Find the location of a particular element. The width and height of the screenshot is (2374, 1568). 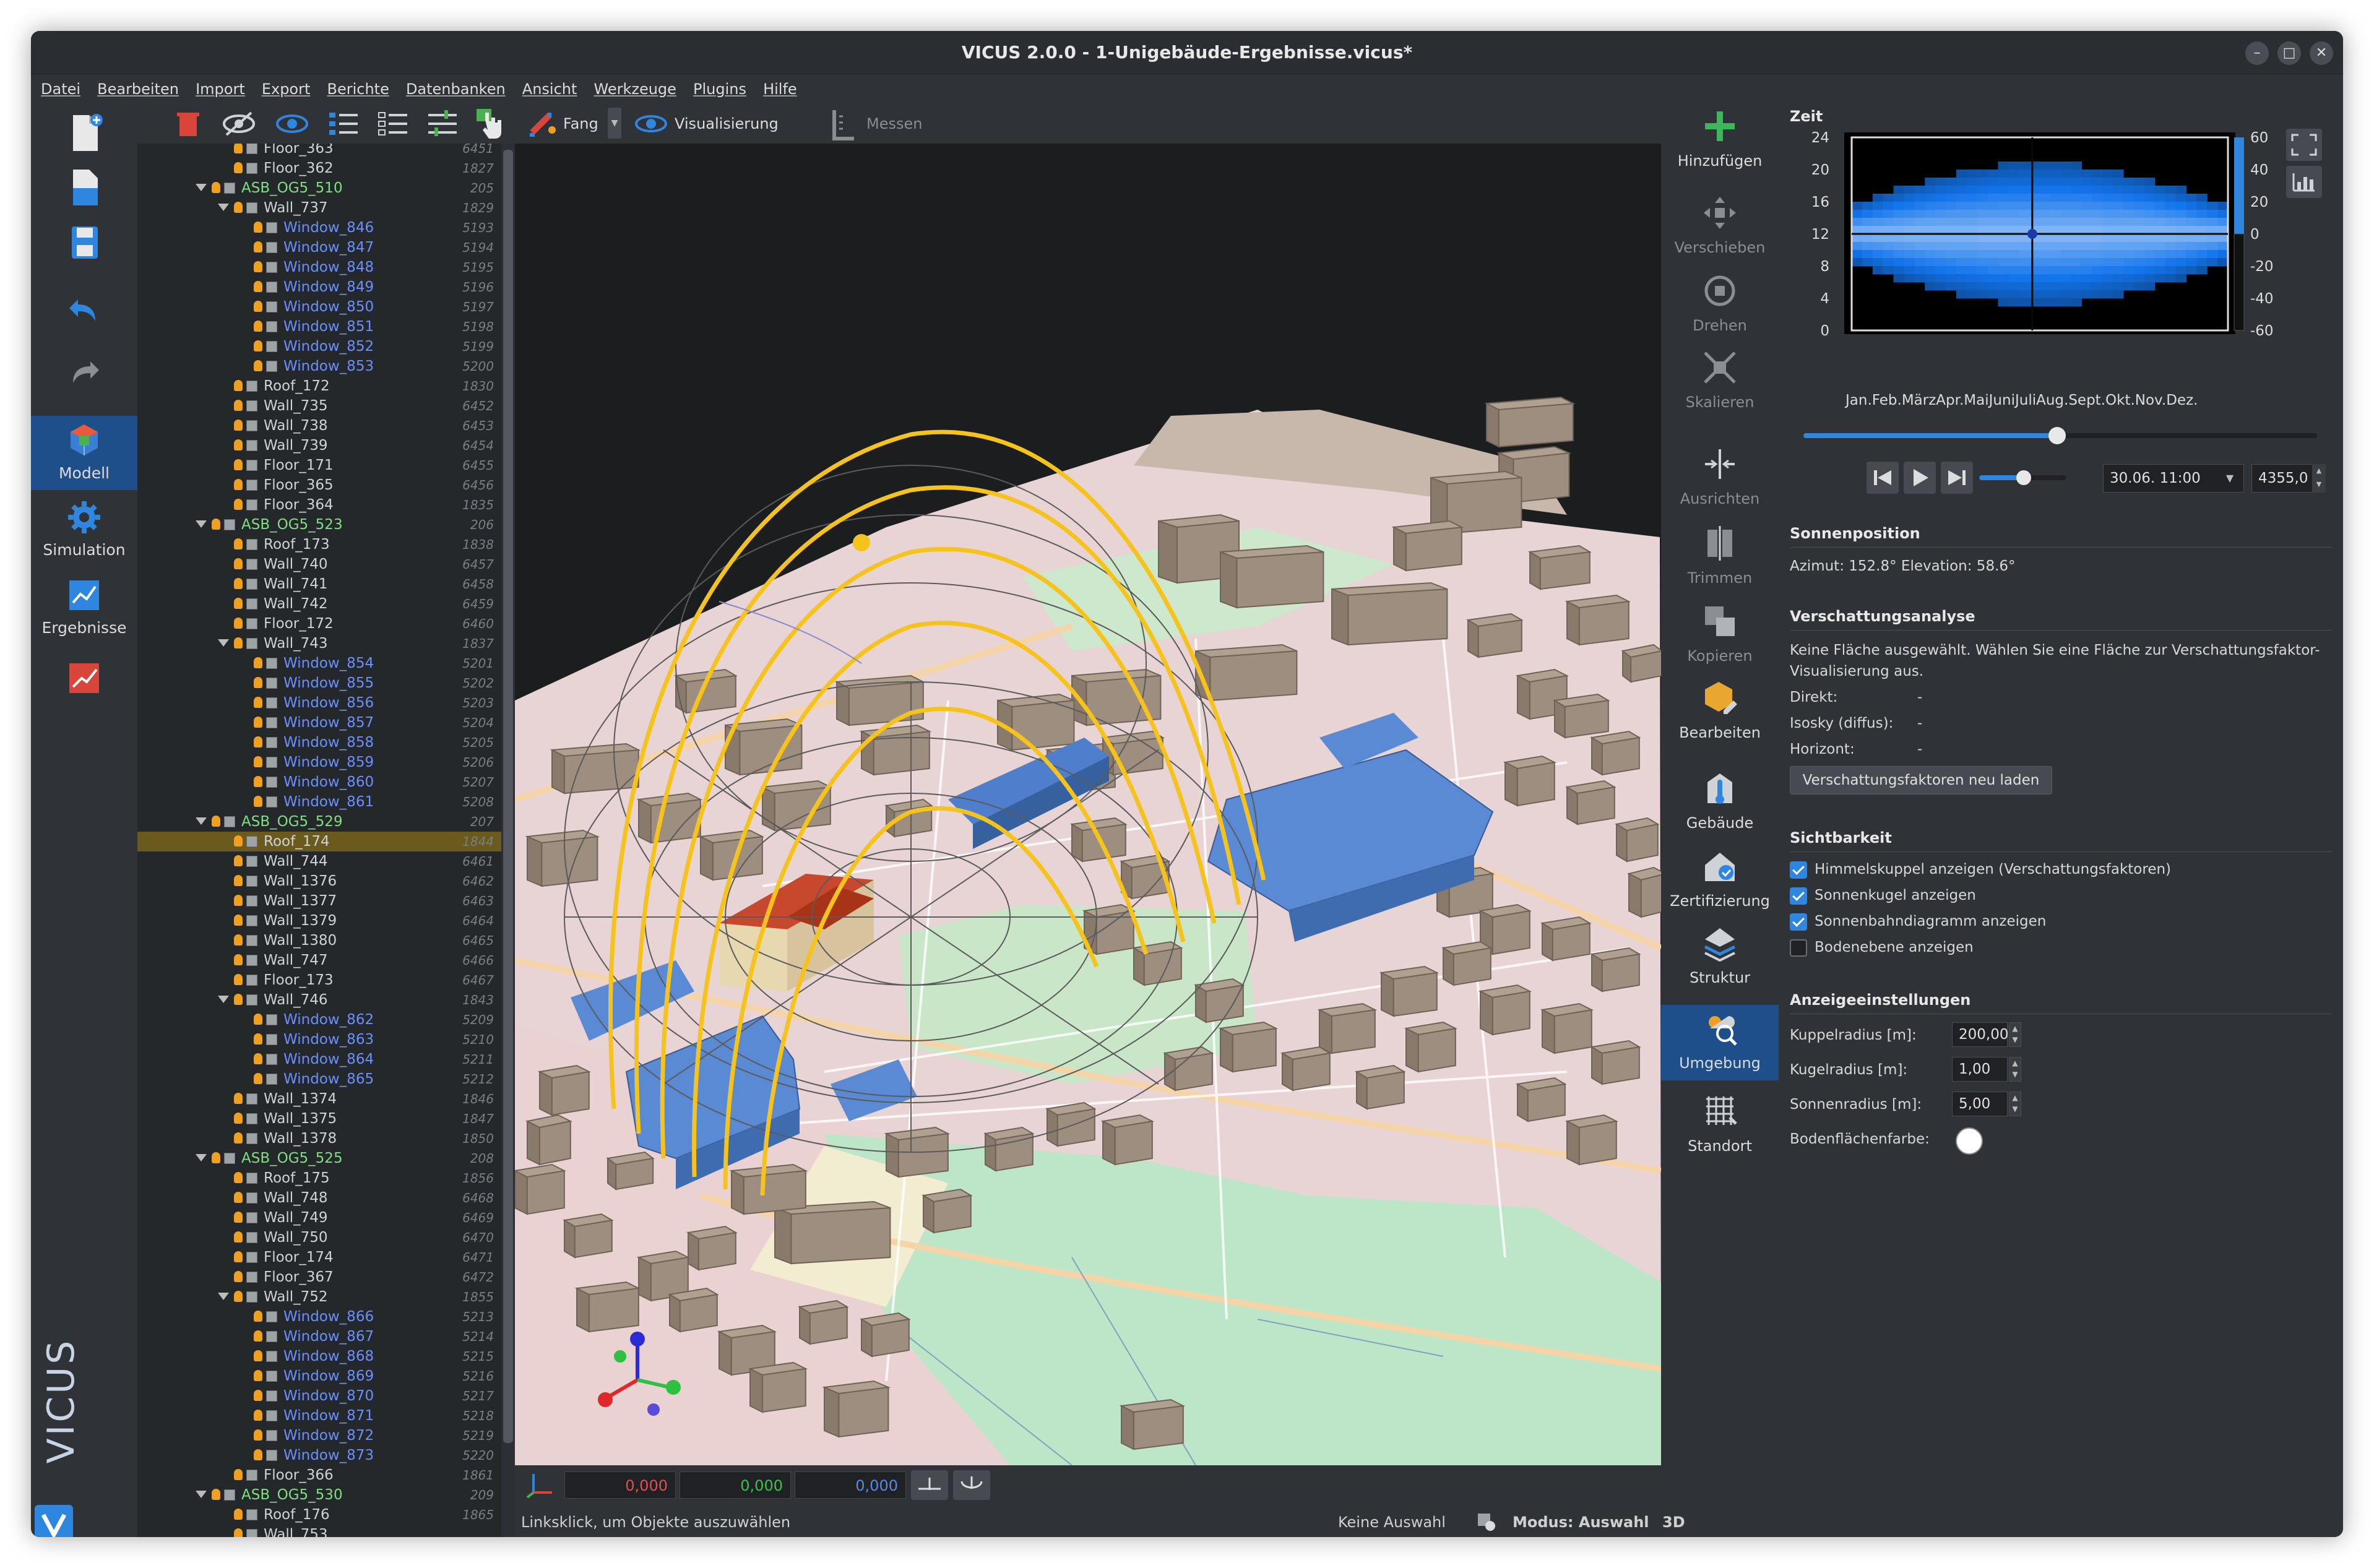

post-processing-button is located at coordinates (84, 680).